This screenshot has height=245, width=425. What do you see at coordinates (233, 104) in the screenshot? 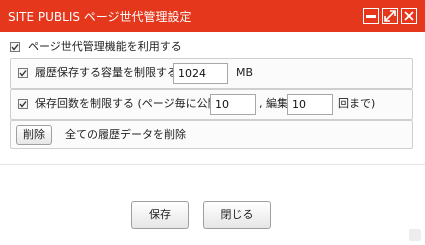
I see `publish-count-input` at bounding box center [233, 104].